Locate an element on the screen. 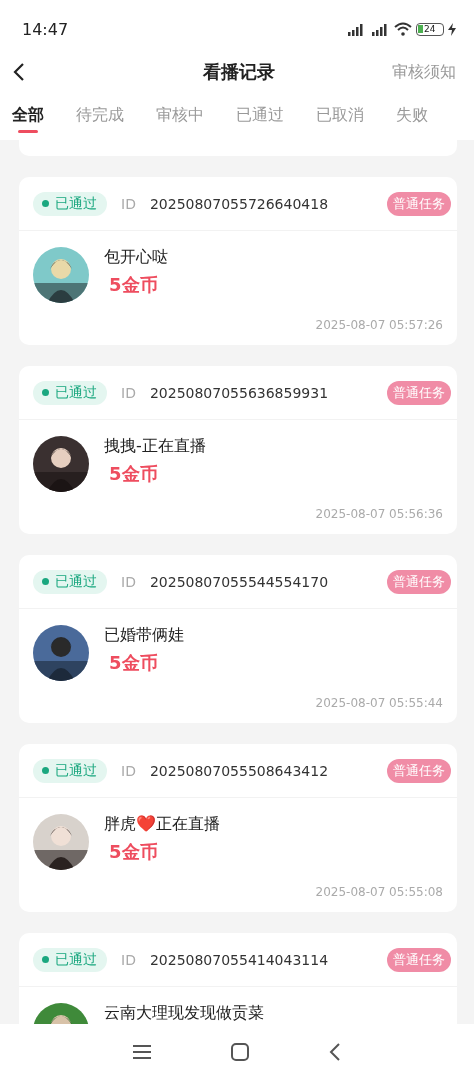 This screenshot has width=474, height=1080. streamer-name: 胖虎❤正在直播 is located at coordinates (162, 824).